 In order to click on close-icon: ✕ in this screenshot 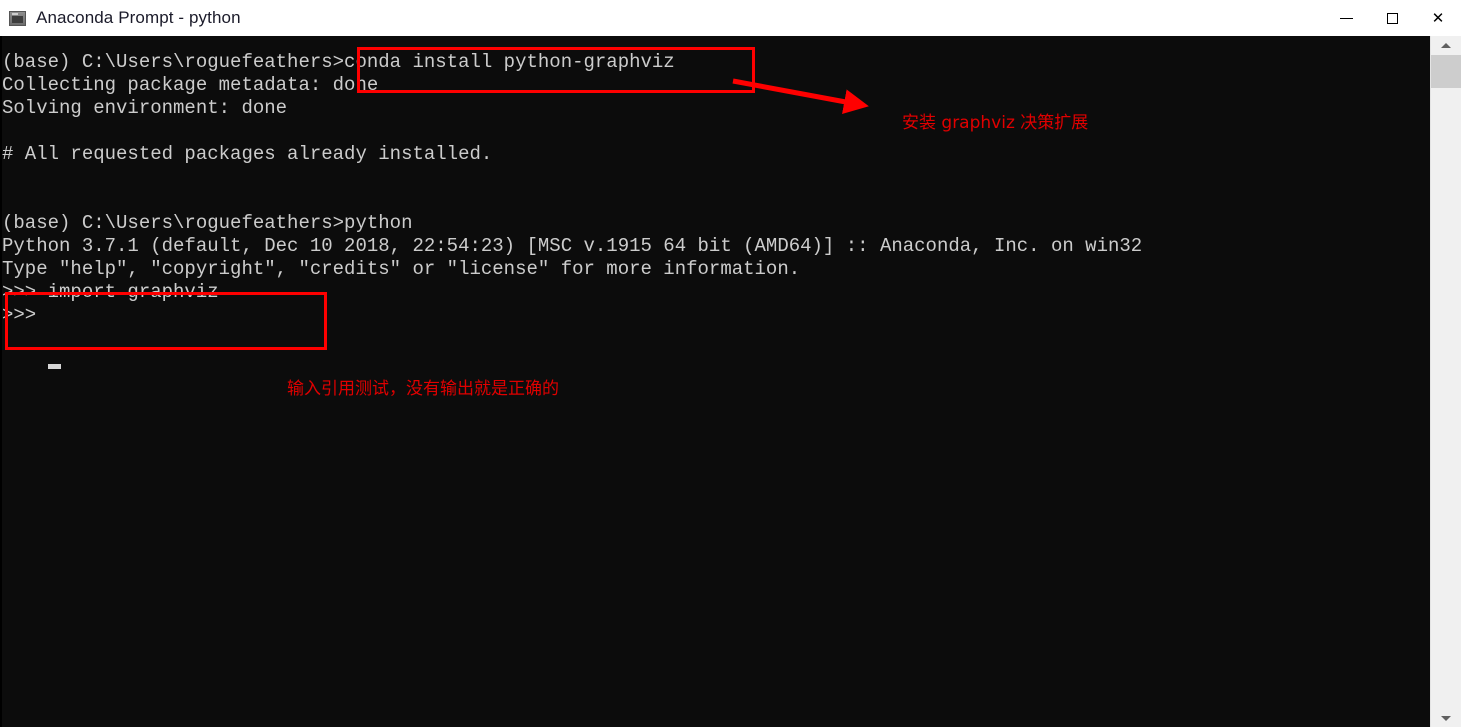, I will do `click(1438, 18)`.